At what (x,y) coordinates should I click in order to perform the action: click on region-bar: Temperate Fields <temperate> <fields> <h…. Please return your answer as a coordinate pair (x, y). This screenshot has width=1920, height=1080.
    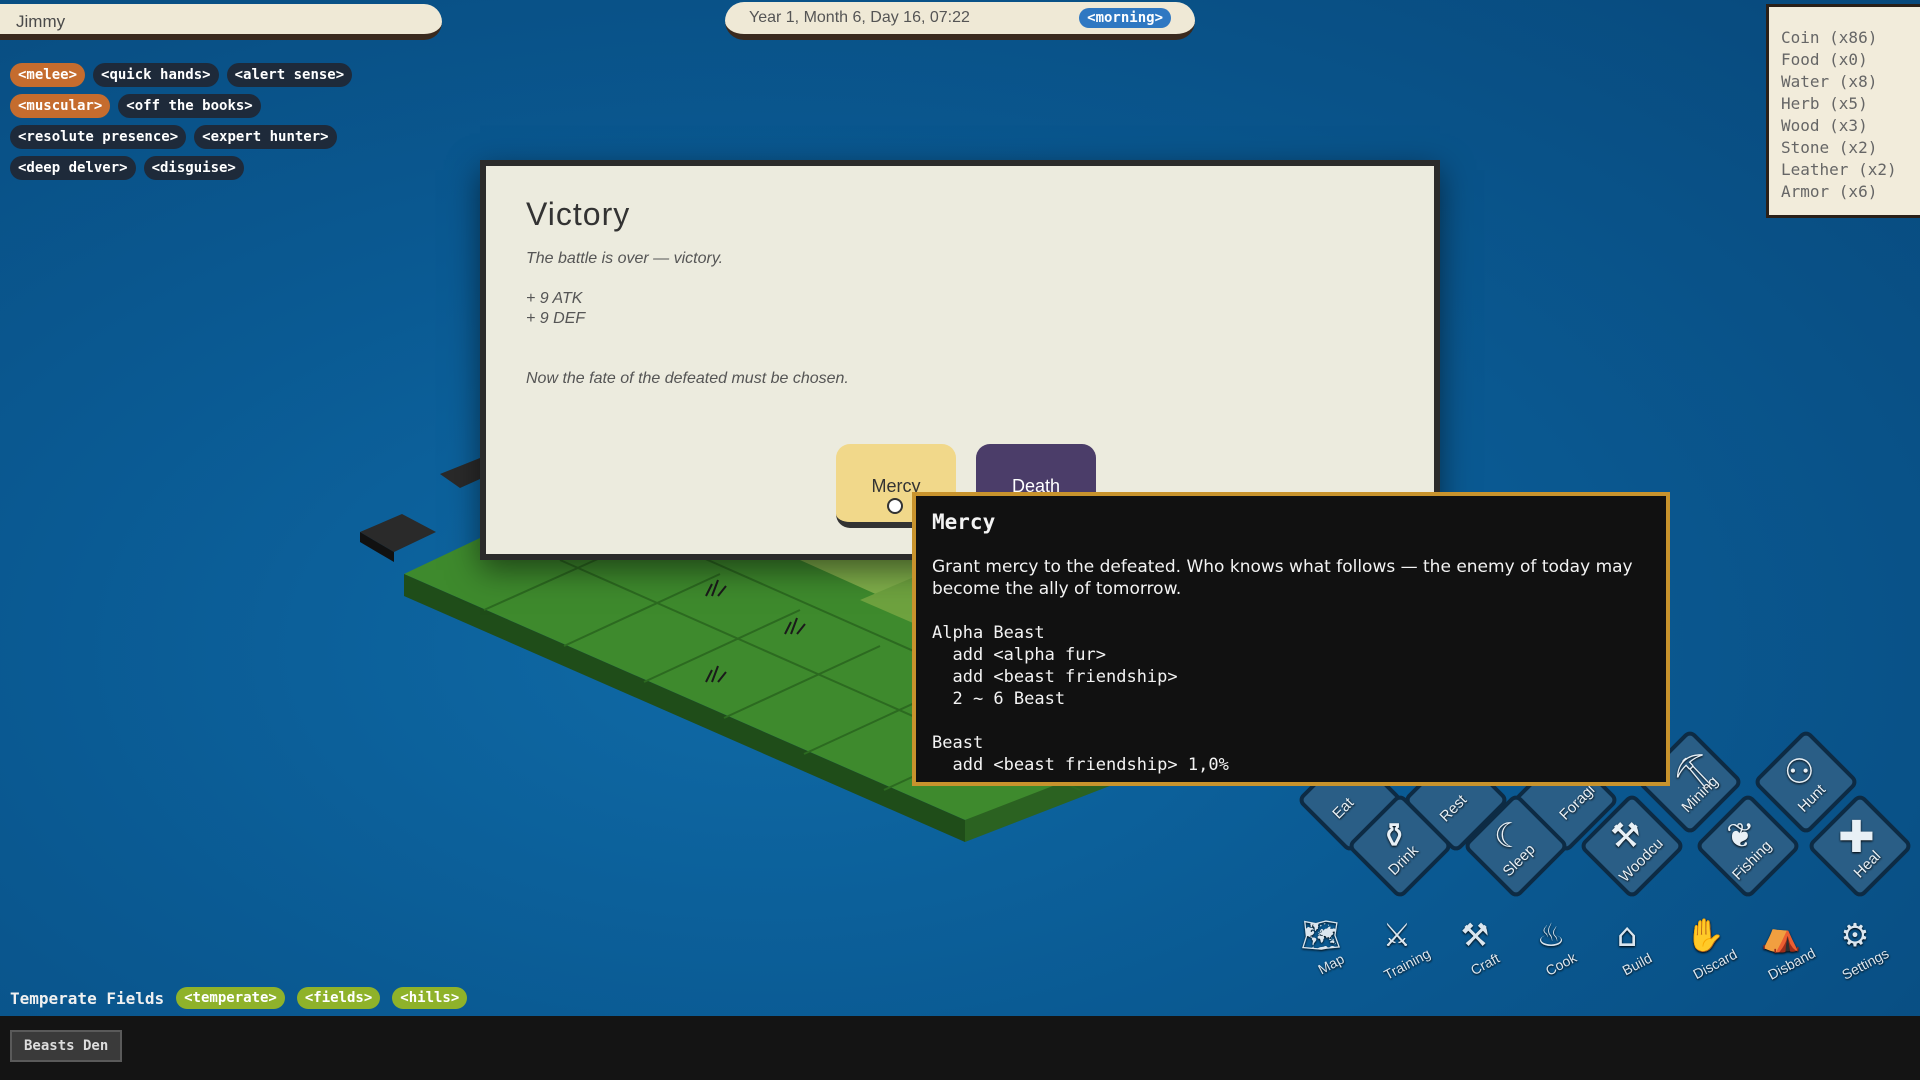
    Looking at the image, I should click on (239, 998).